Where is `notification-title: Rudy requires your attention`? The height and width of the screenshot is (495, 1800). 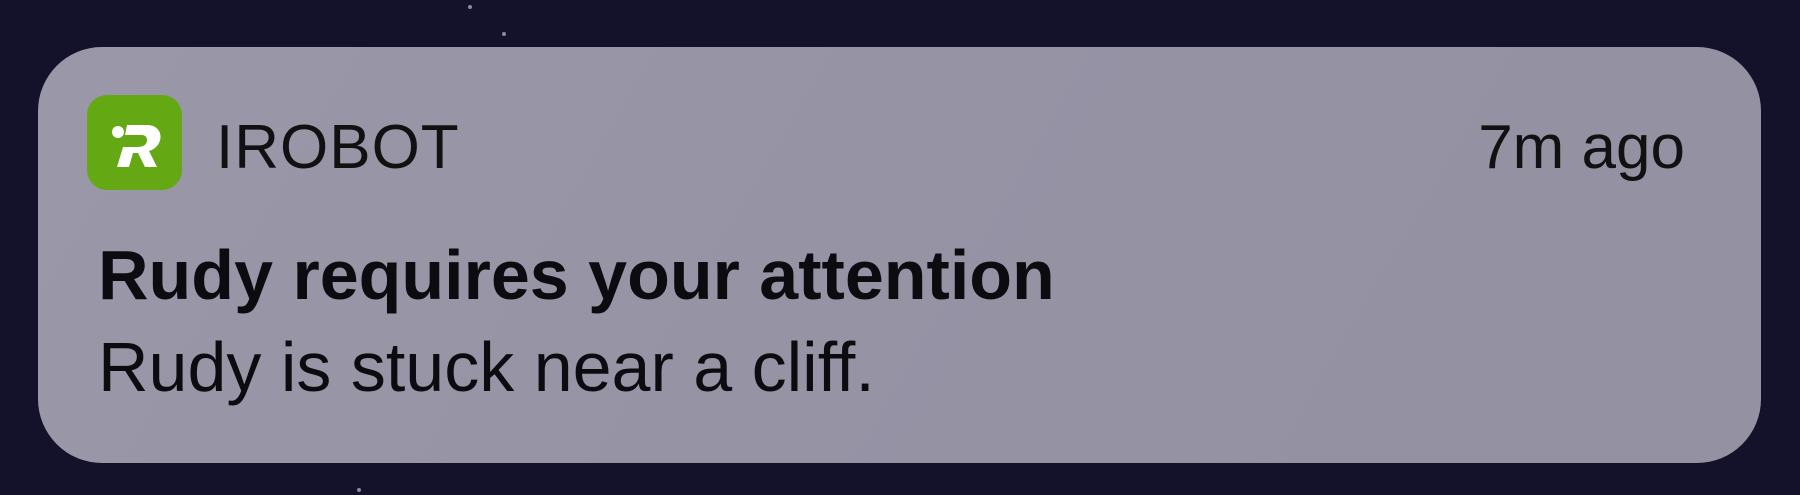
notification-title: Rudy requires your attention is located at coordinates (576, 275).